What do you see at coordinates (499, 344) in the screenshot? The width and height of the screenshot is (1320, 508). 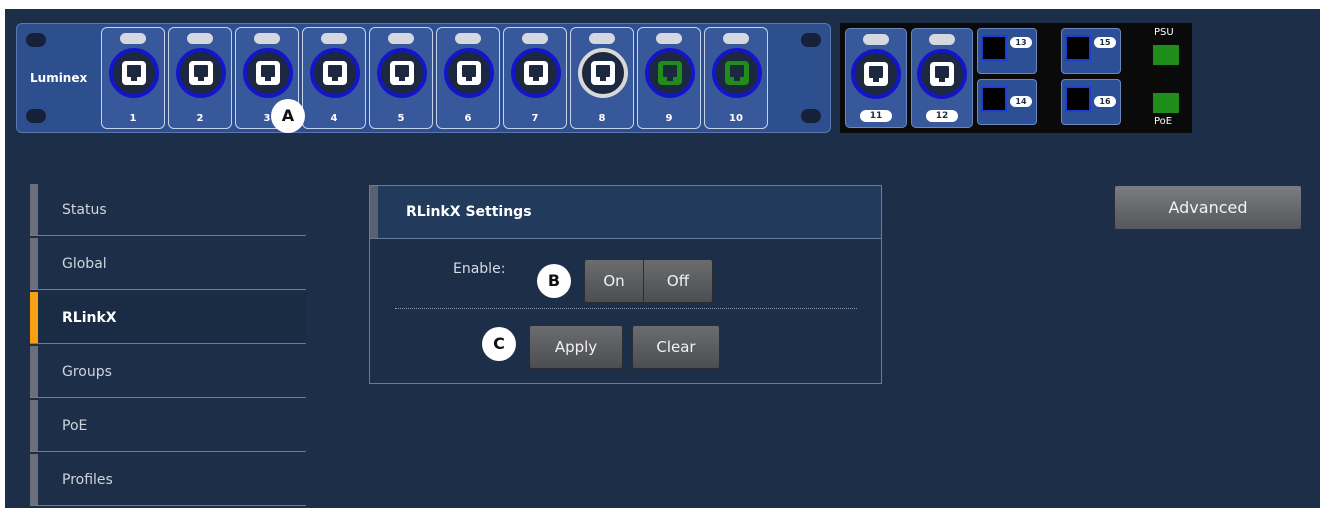 I see `callout-marker-c: C` at bounding box center [499, 344].